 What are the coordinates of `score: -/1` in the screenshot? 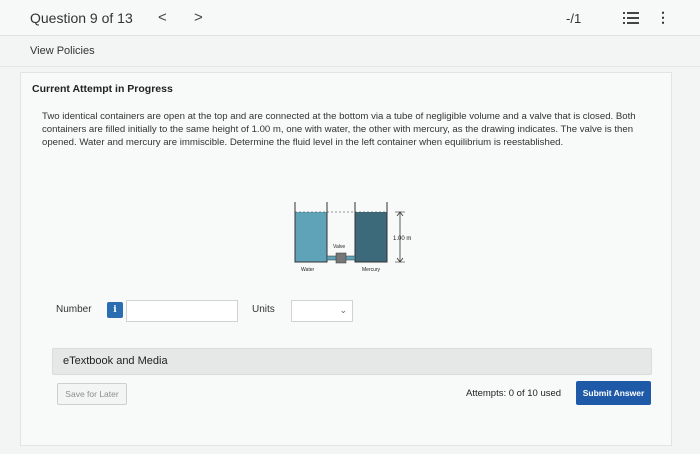 It's located at (574, 18).